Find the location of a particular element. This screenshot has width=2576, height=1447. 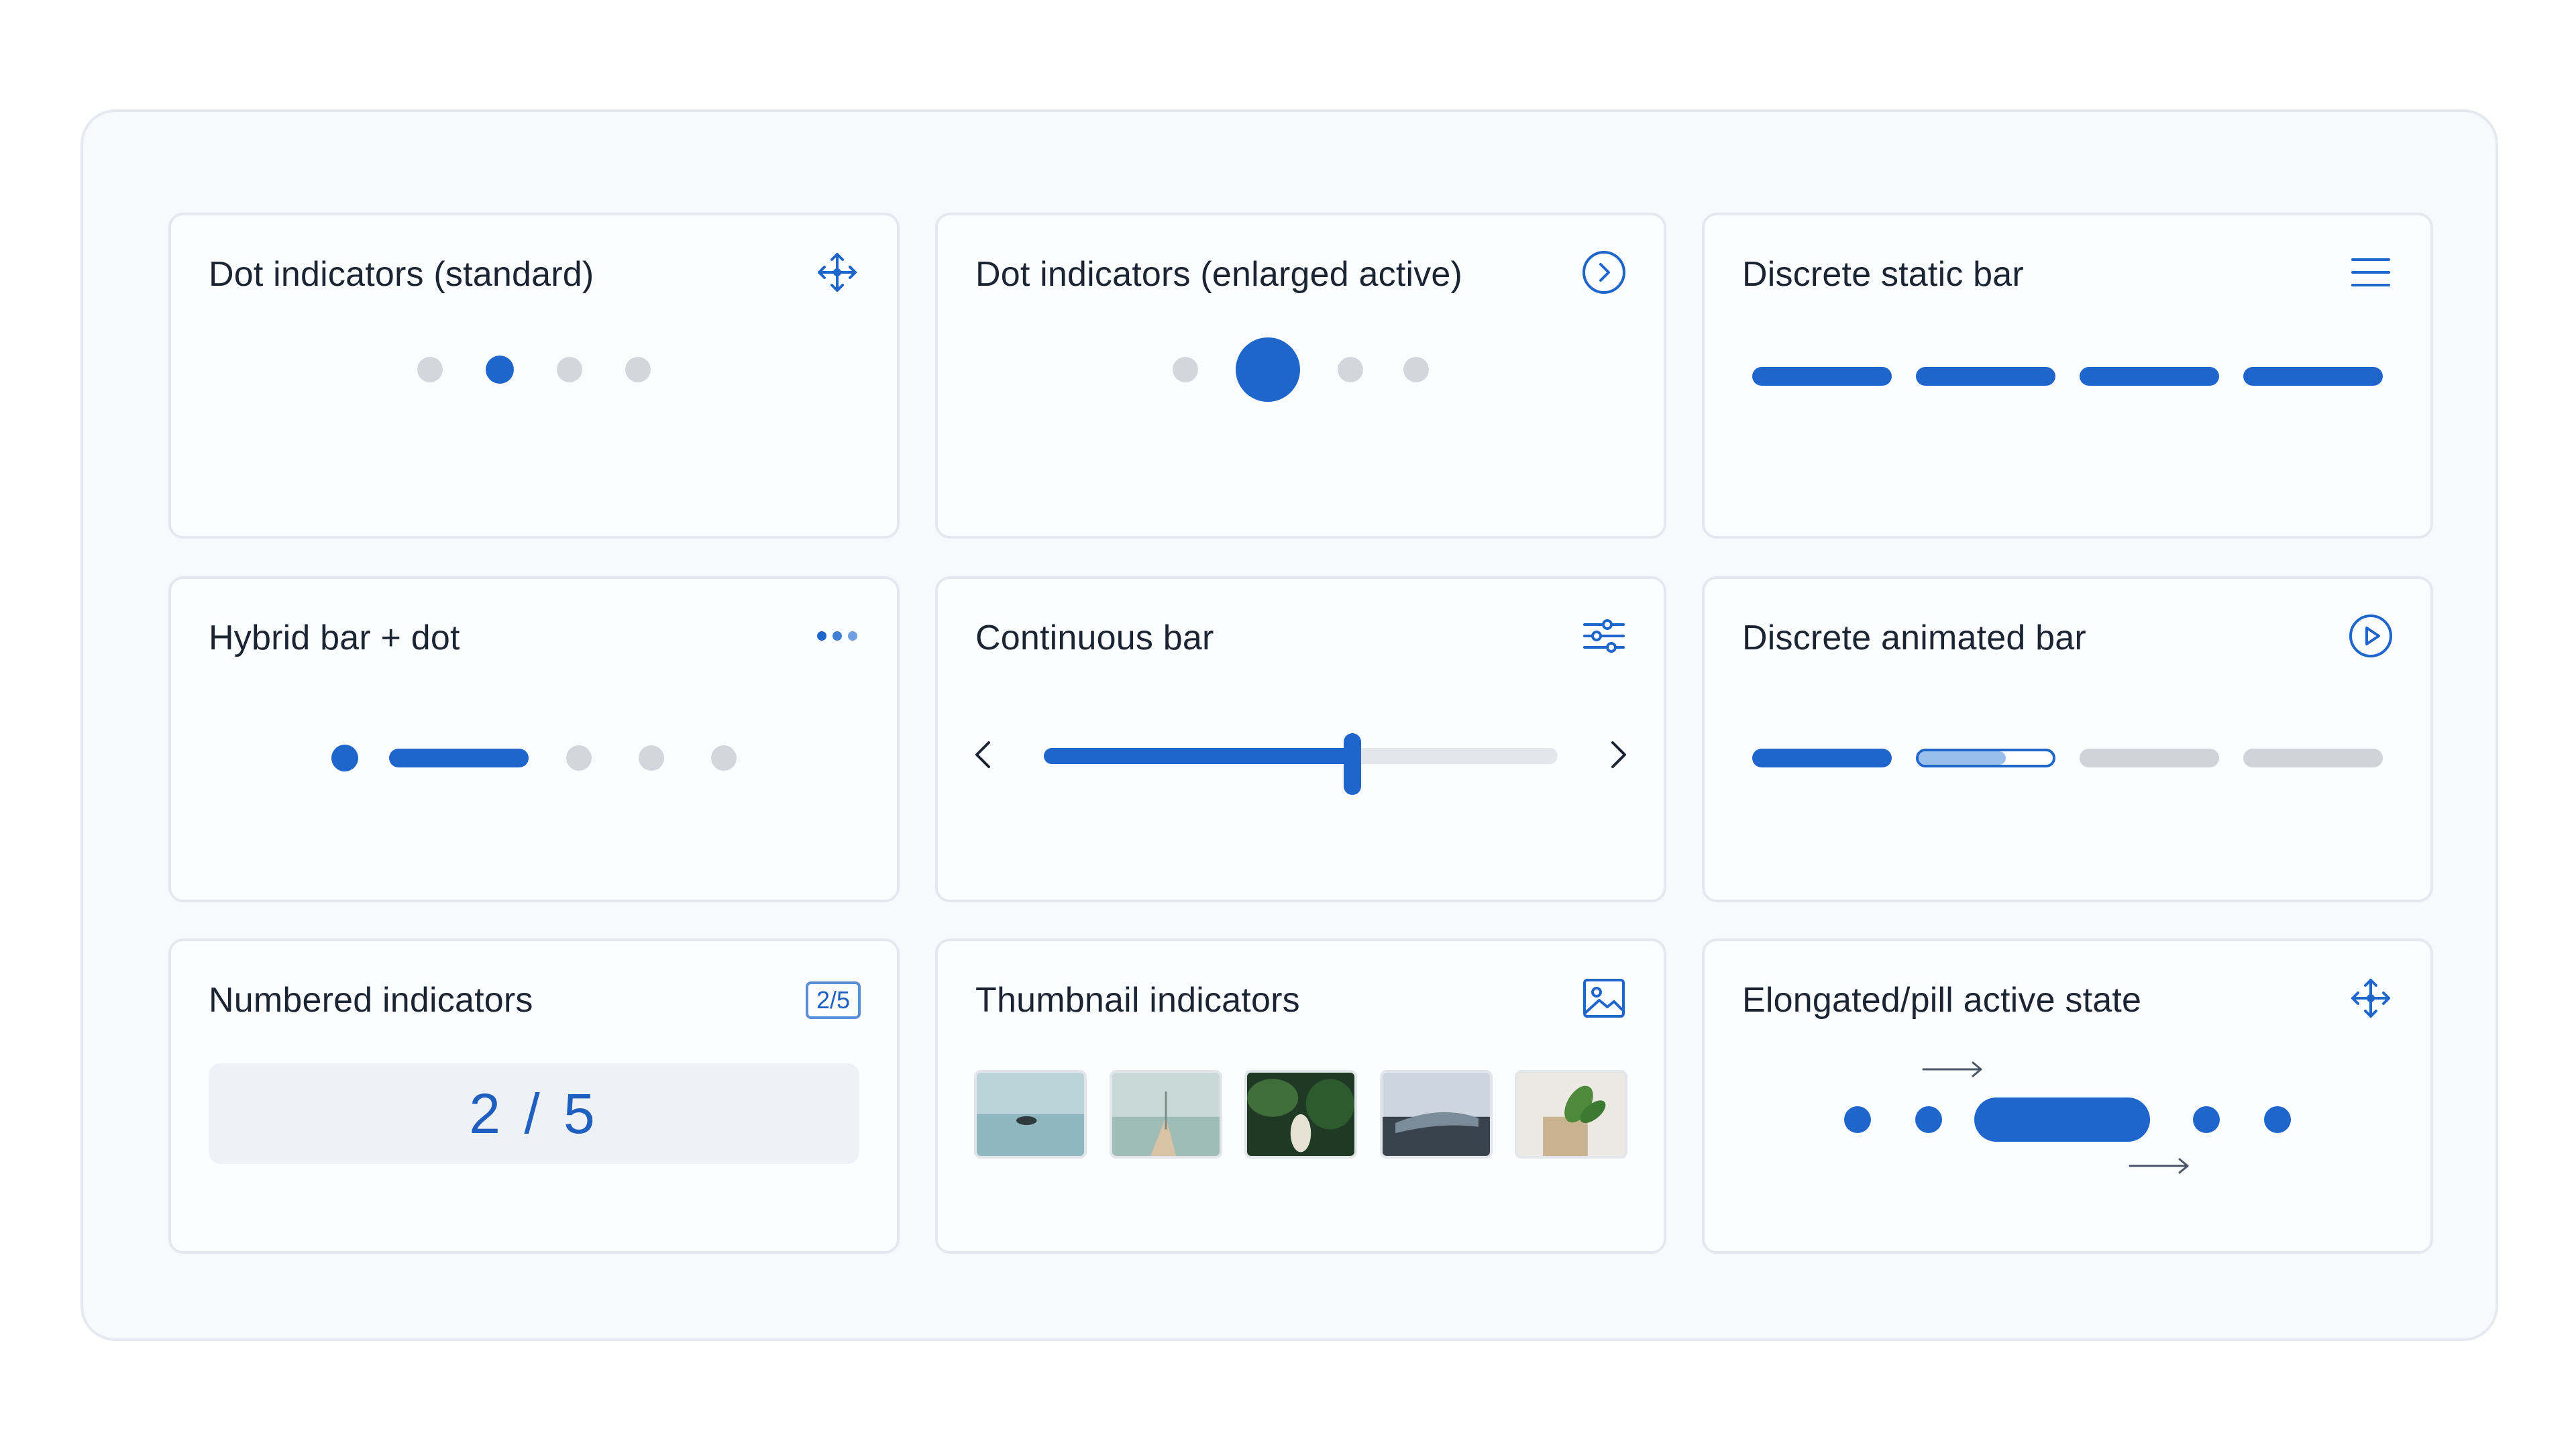

bar-active is located at coordinates (459, 758).